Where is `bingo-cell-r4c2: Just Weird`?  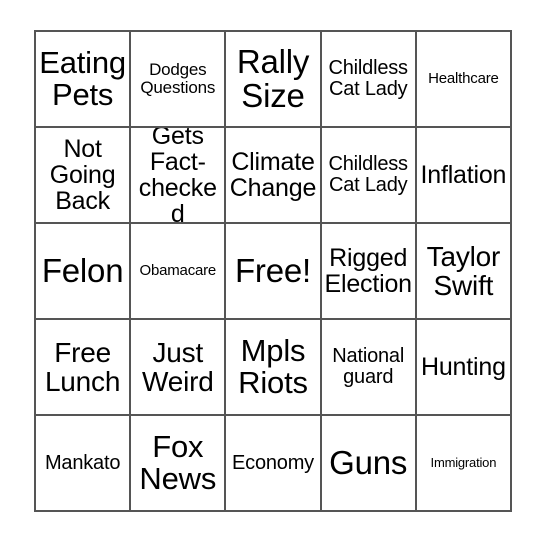
bingo-cell-r4c2: Just Weird is located at coordinates (179, 368).